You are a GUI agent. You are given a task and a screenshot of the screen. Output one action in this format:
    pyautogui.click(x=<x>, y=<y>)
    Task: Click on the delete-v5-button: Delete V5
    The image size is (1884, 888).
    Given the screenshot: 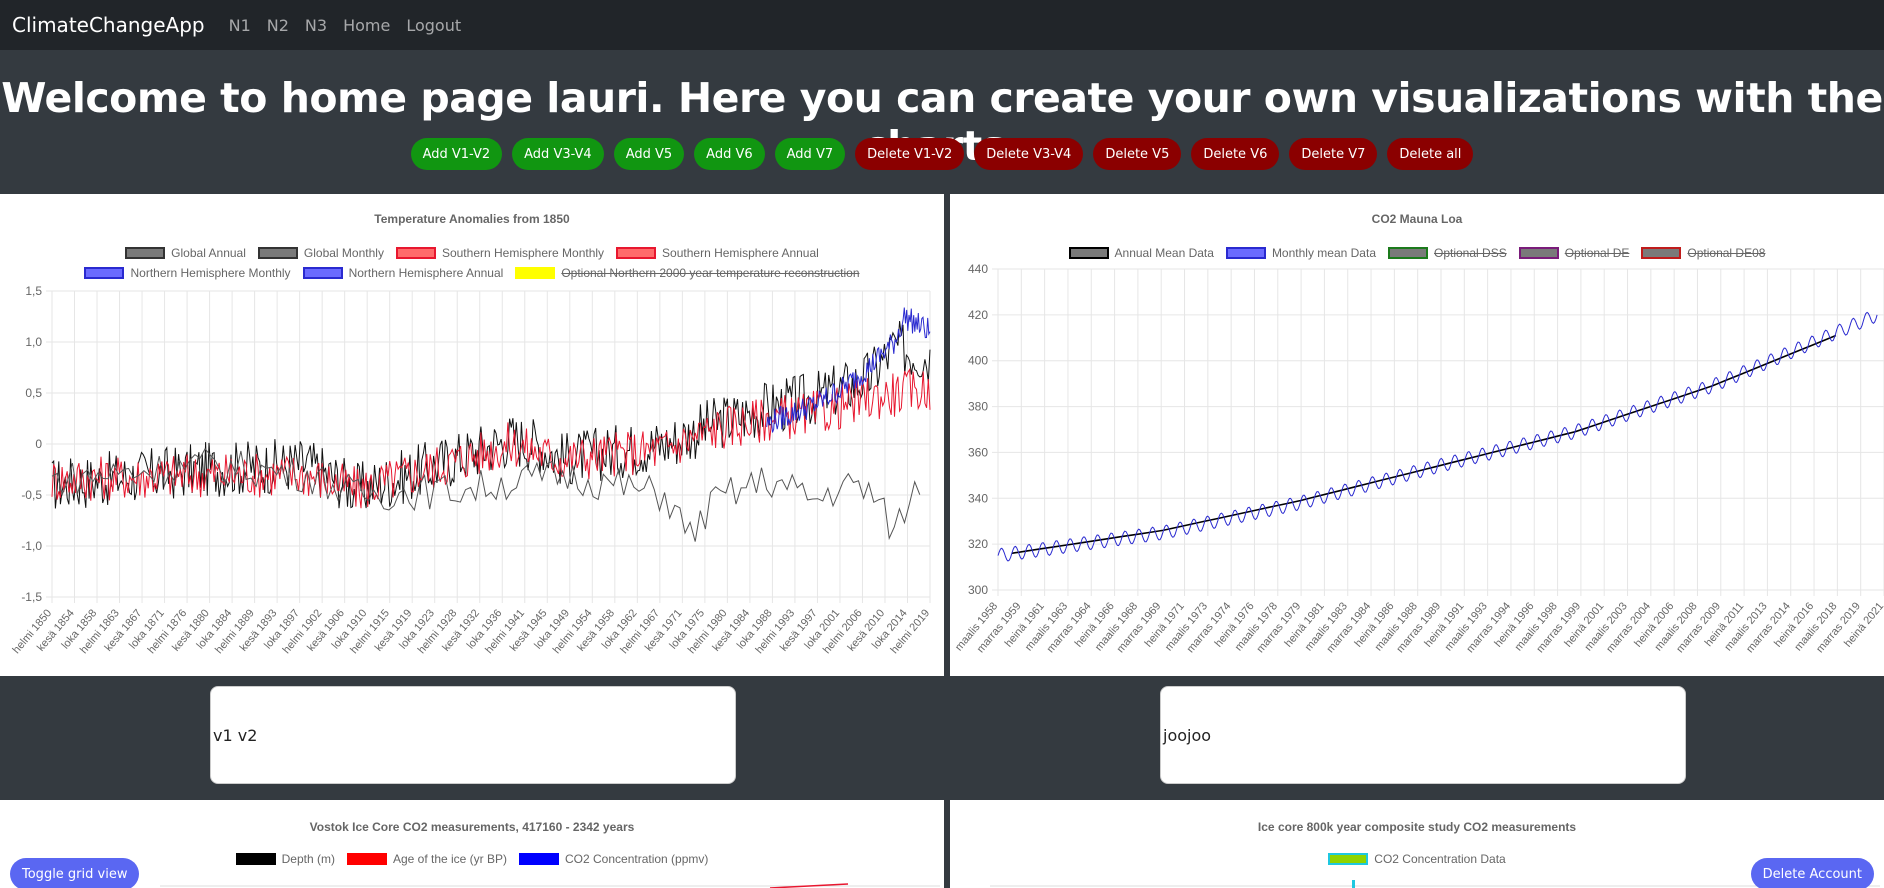 What is the action you would take?
    pyautogui.click(x=1137, y=154)
    